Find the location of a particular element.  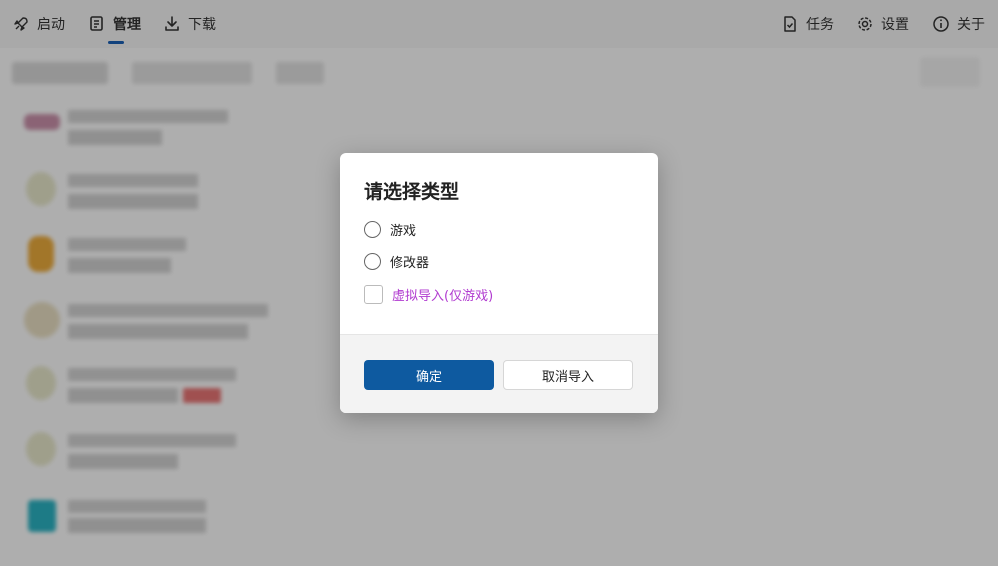

option-trainer-label: 修改器 is located at coordinates (410, 263).